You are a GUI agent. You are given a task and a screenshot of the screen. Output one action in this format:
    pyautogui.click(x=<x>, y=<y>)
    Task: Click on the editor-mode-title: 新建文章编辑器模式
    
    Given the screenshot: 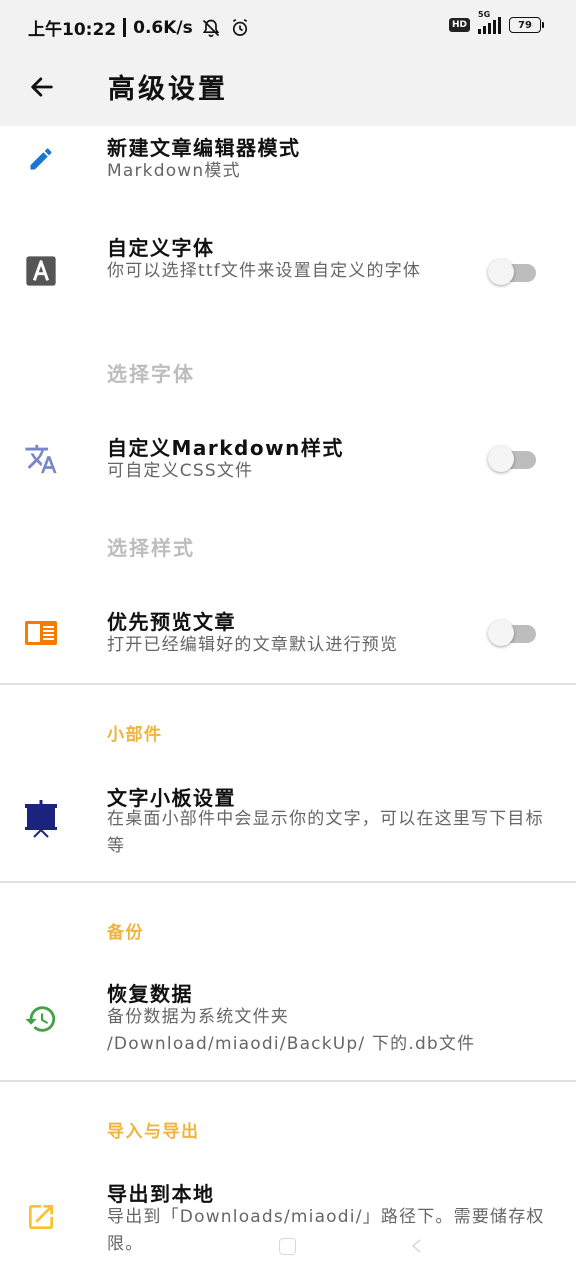 What is the action you would take?
    pyautogui.click(x=204, y=148)
    